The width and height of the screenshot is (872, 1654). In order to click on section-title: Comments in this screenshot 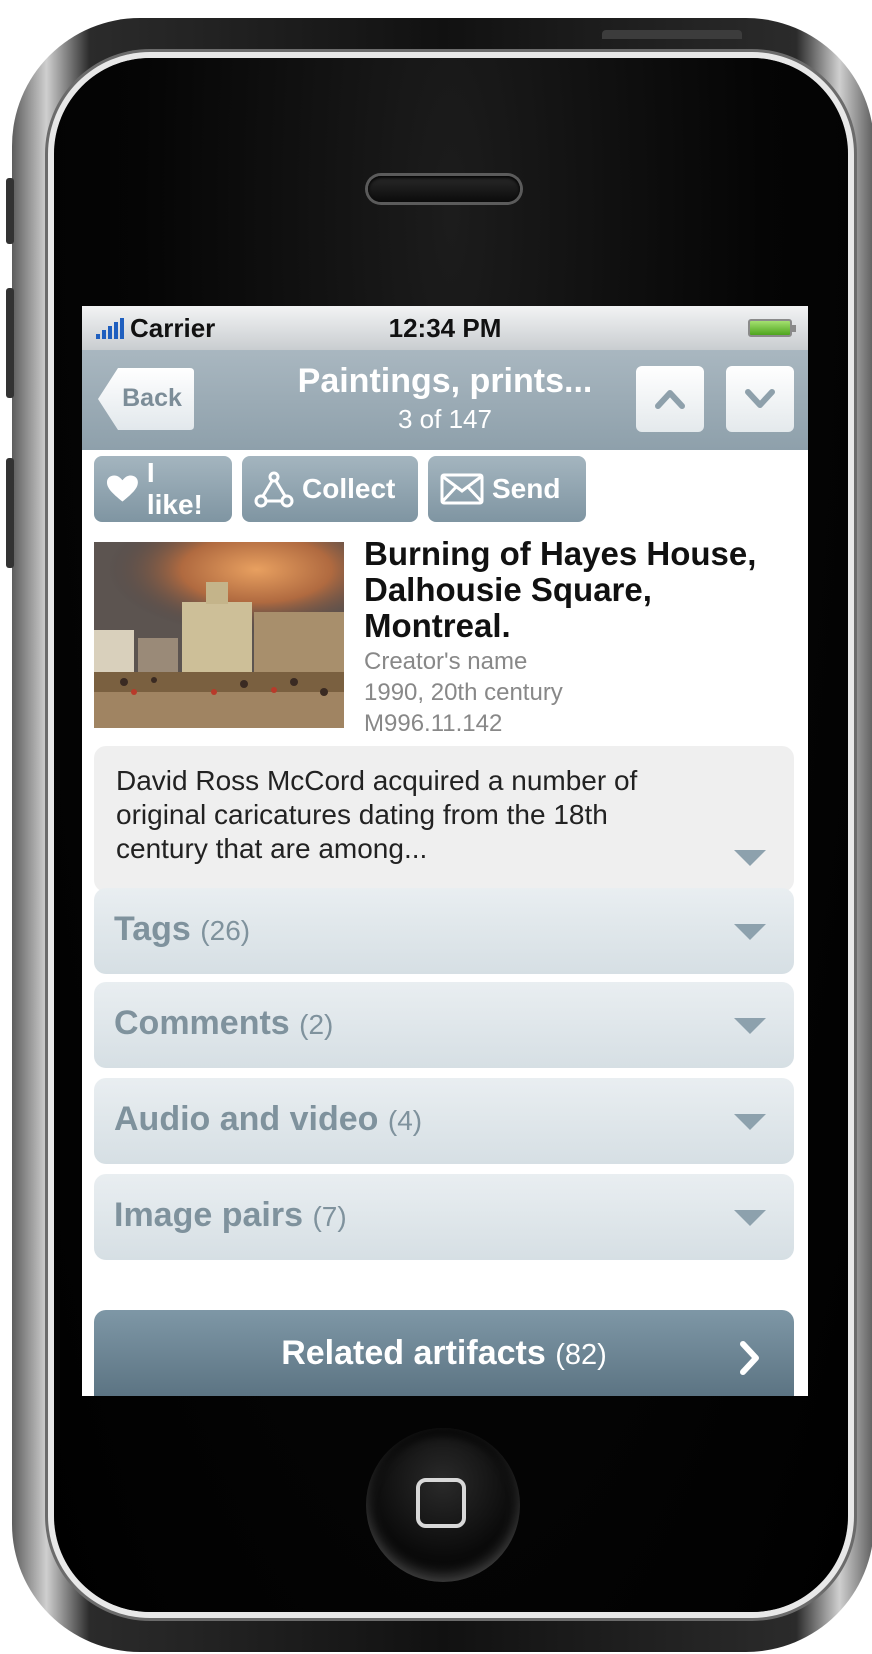, I will do `click(202, 1023)`.